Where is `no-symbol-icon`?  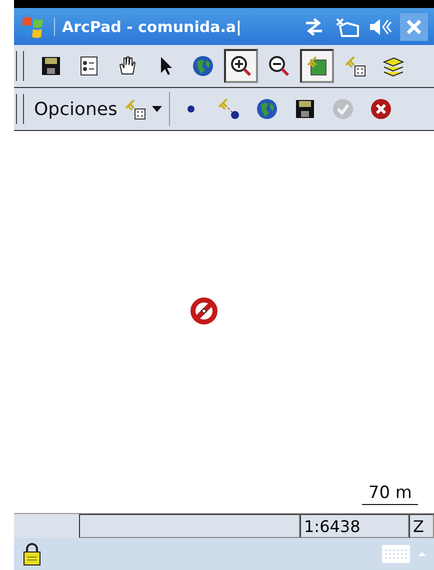 no-symbol-icon is located at coordinates (204, 311).